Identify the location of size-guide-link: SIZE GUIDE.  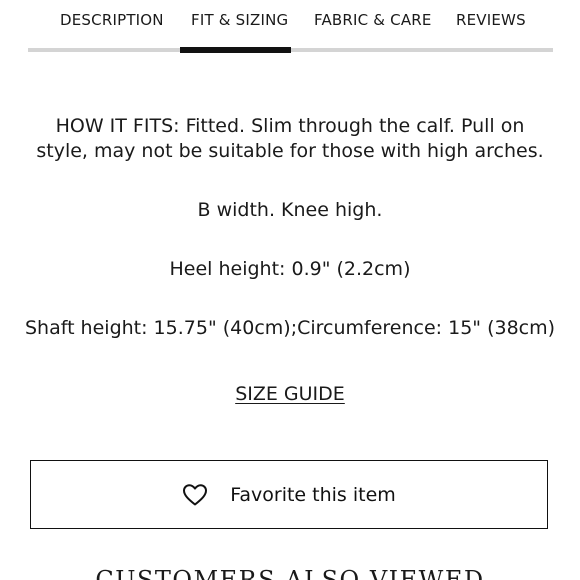
(290, 394).